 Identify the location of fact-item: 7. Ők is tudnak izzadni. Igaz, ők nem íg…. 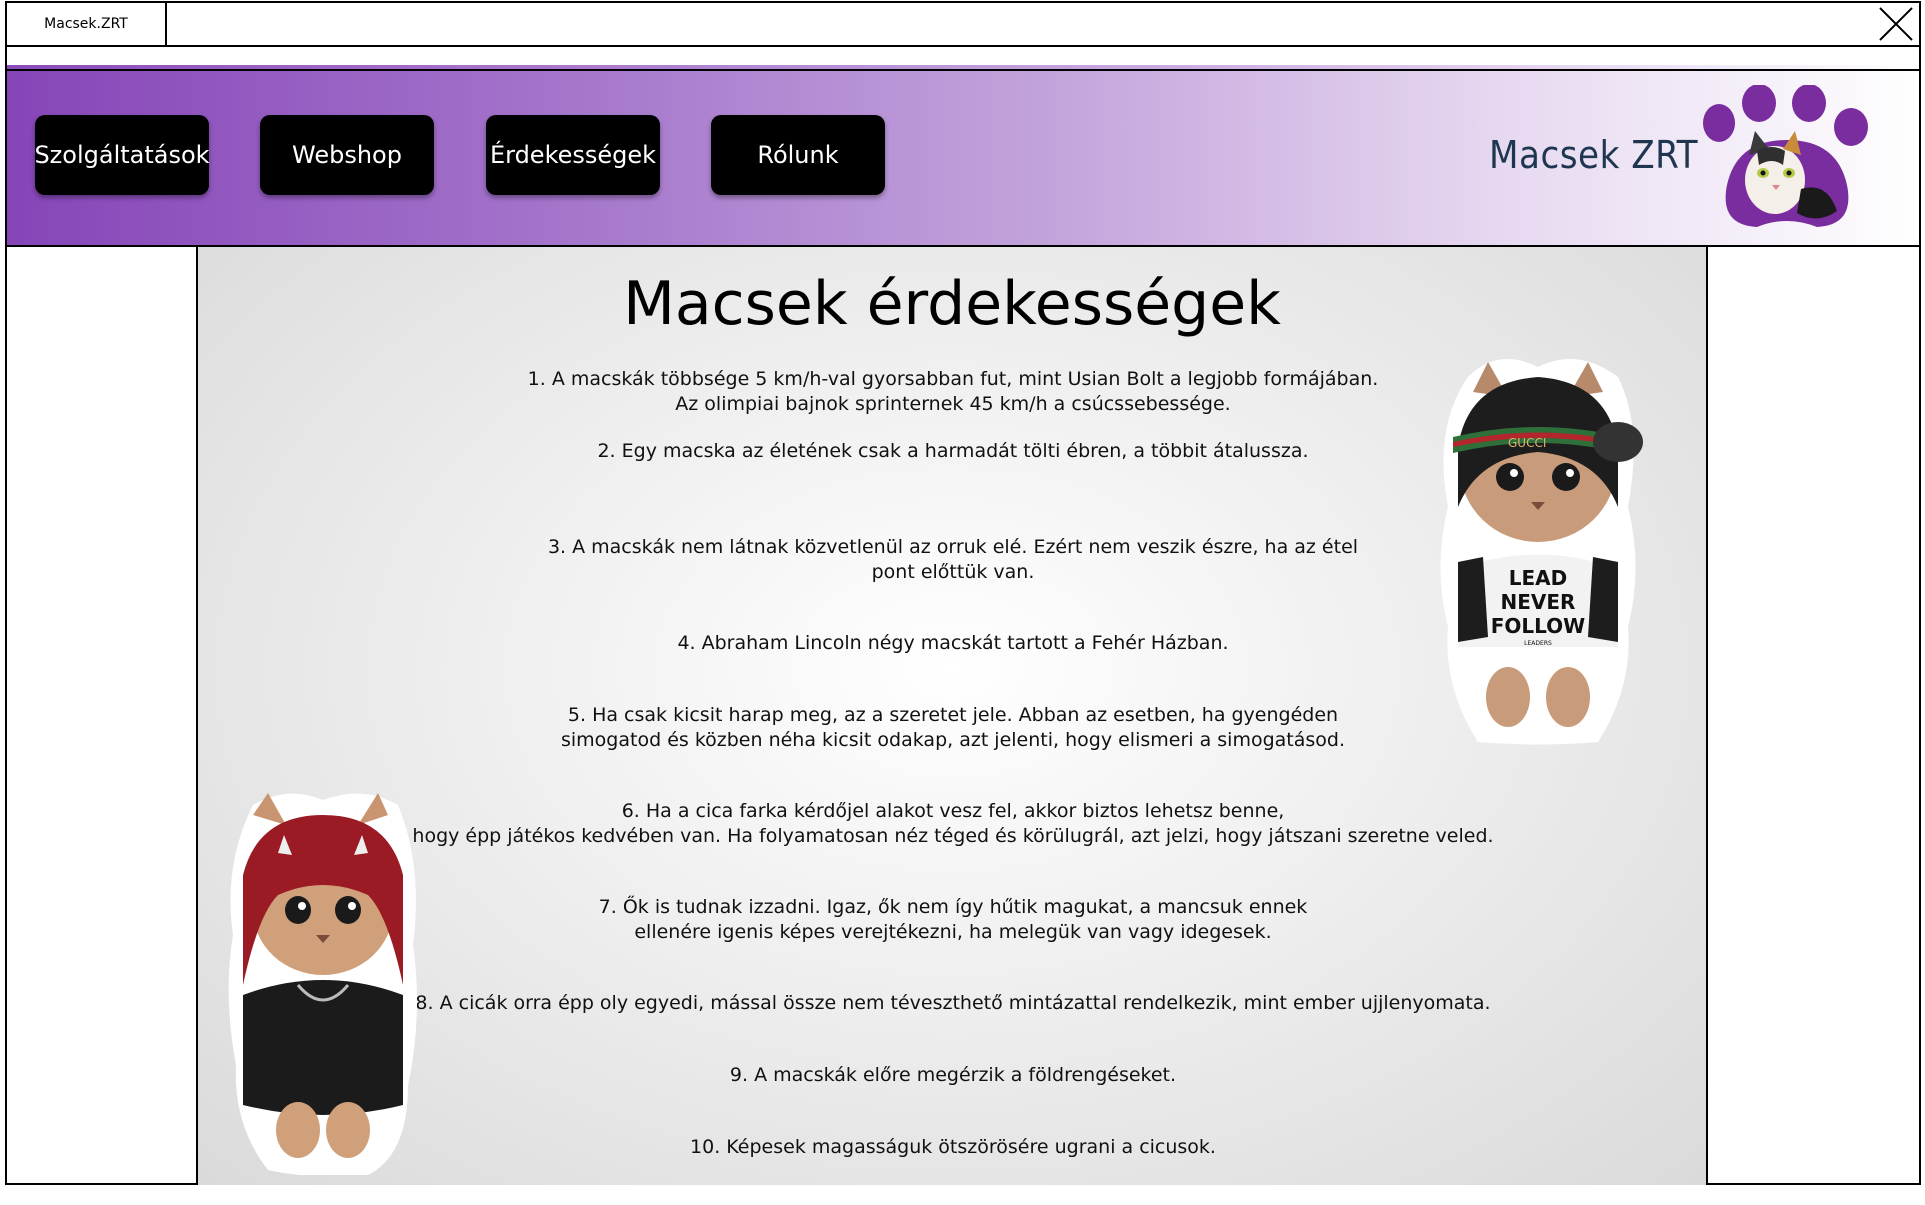
(953, 920).